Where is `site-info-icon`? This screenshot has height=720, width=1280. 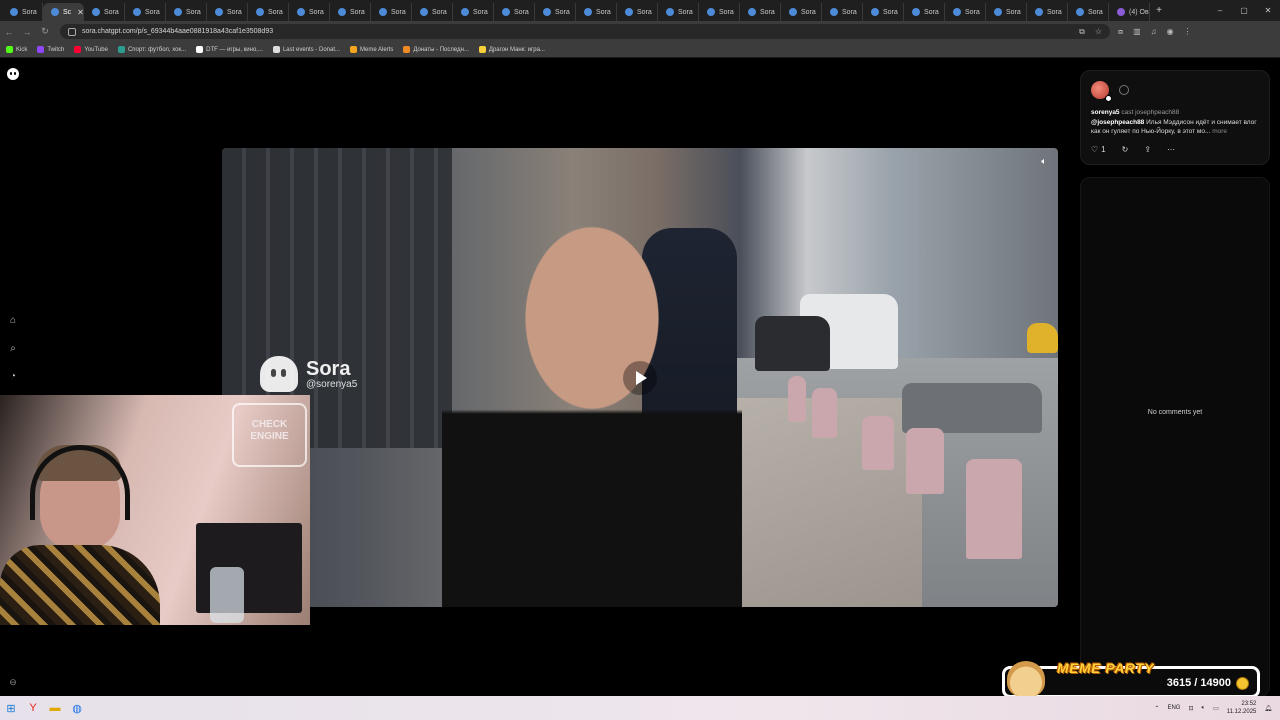
site-info-icon is located at coordinates (72, 31).